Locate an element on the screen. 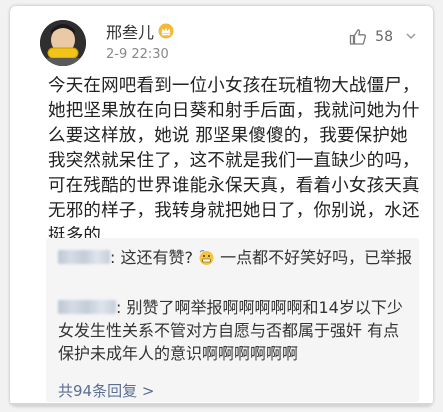 This screenshot has width=443, height=412. grimace-emoji-icon is located at coordinates (206, 257).